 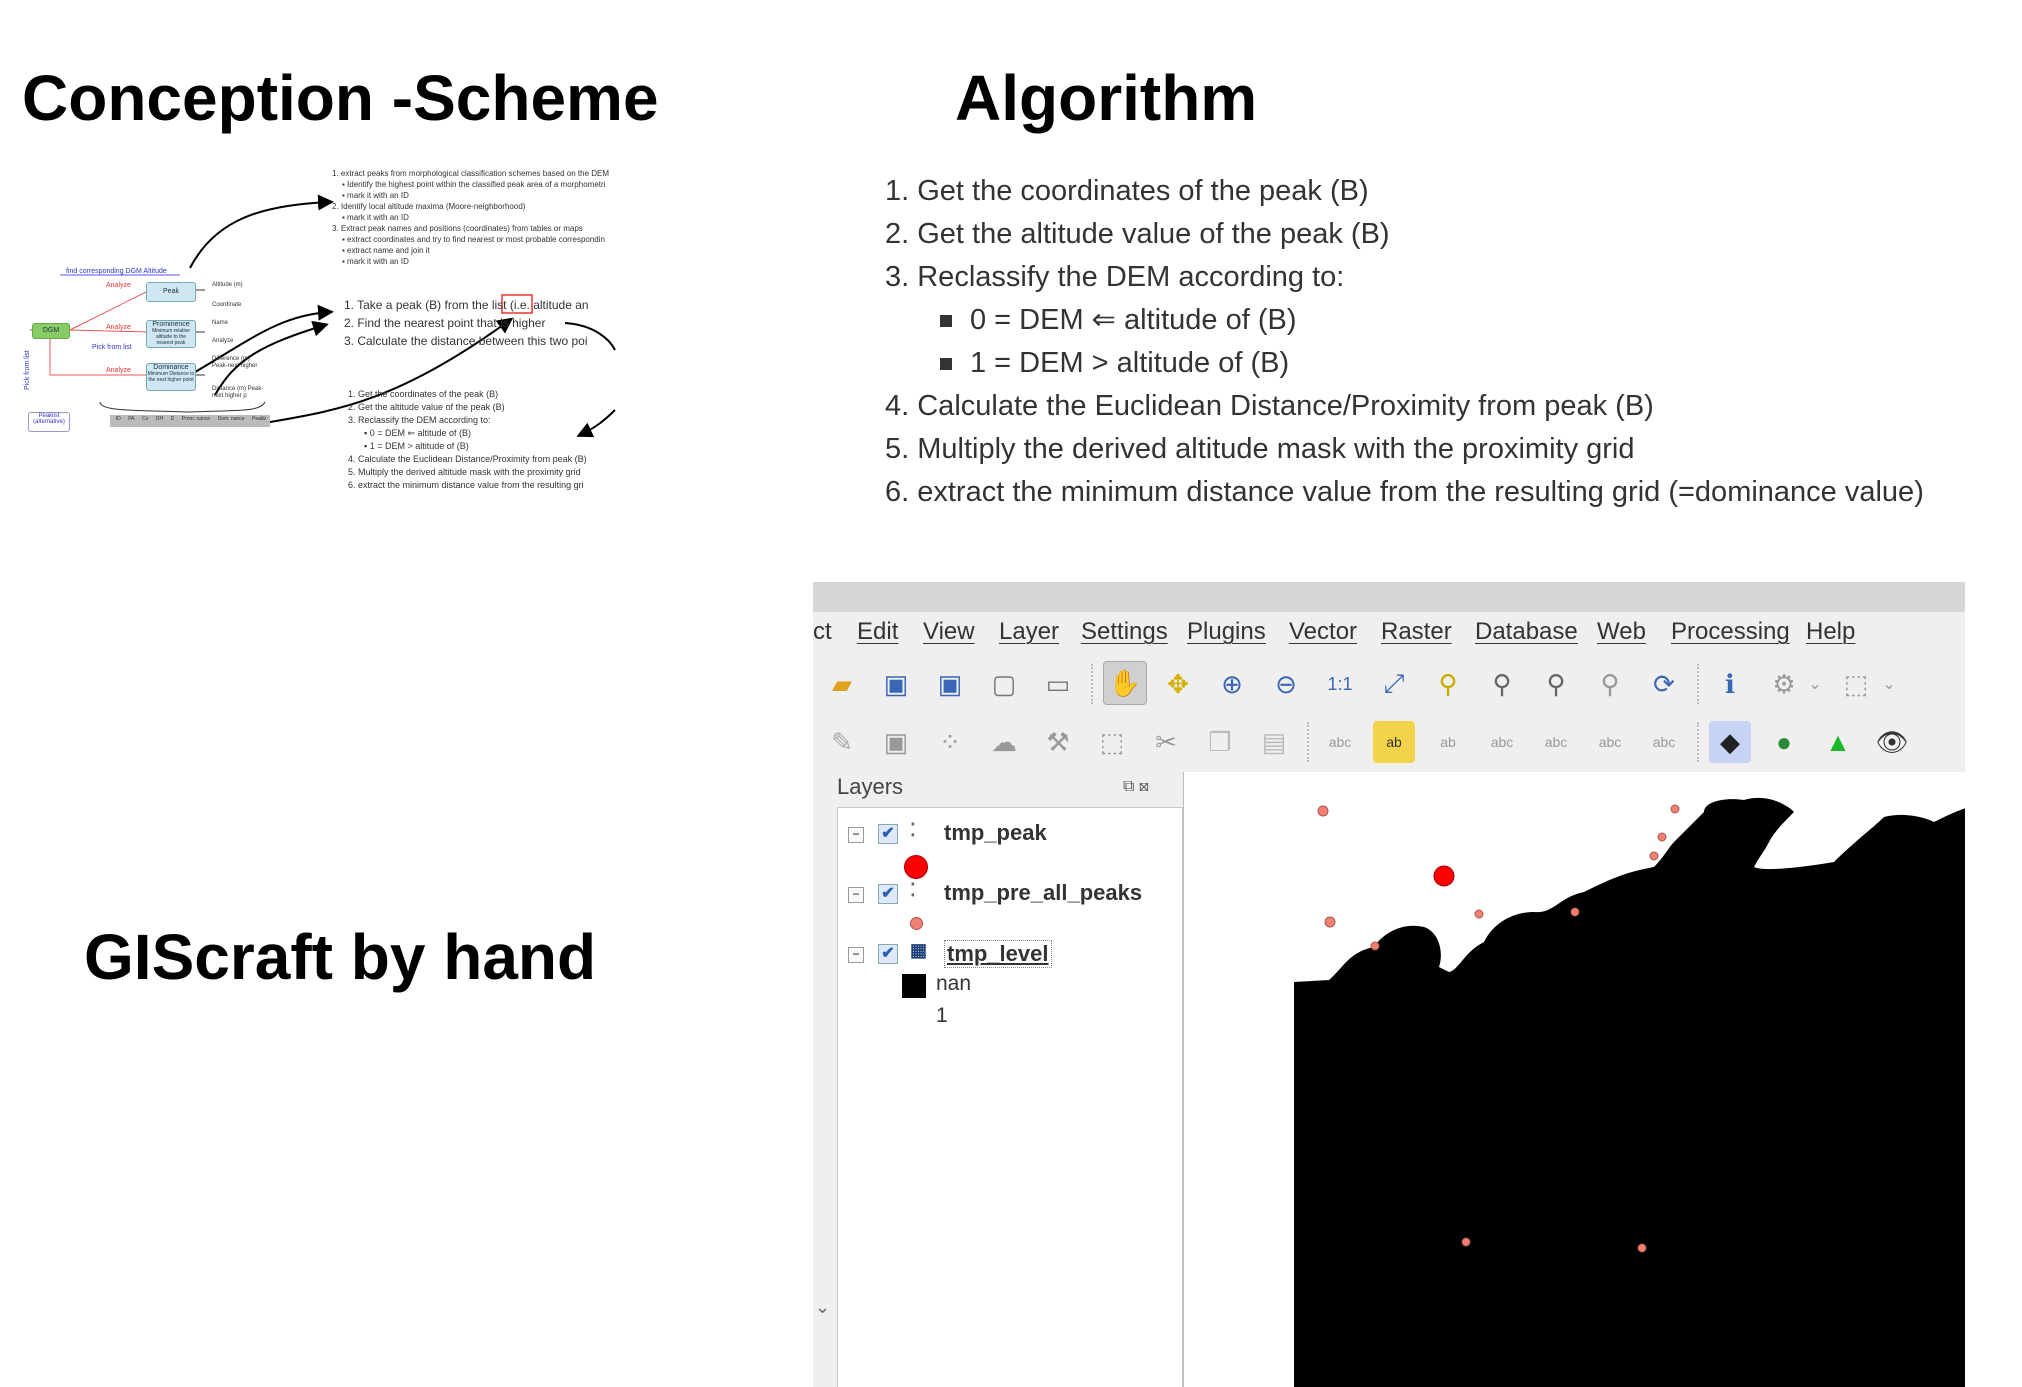 What do you see at coordinates (1830, 632) in the screenshot?
I see `menu-help: Help` at bounding box center [1830, 632].